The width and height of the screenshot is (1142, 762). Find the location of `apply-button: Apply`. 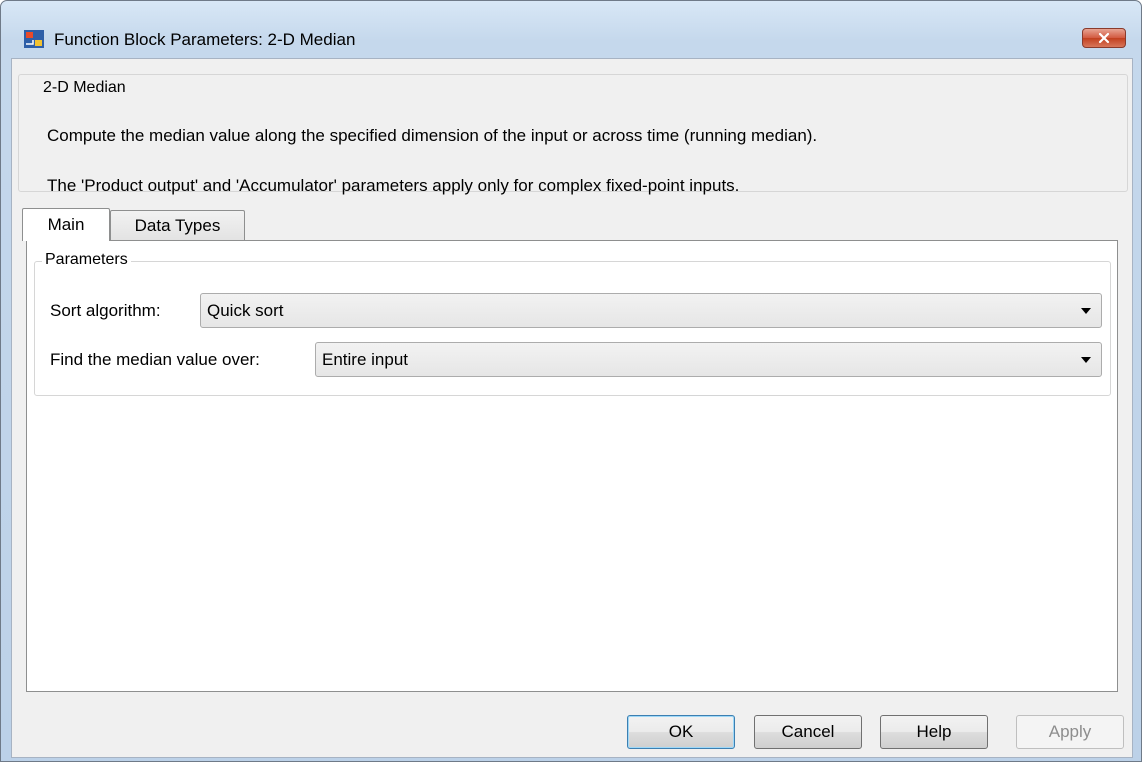

apply-button: Apply is located at coordinates (1070, 732).